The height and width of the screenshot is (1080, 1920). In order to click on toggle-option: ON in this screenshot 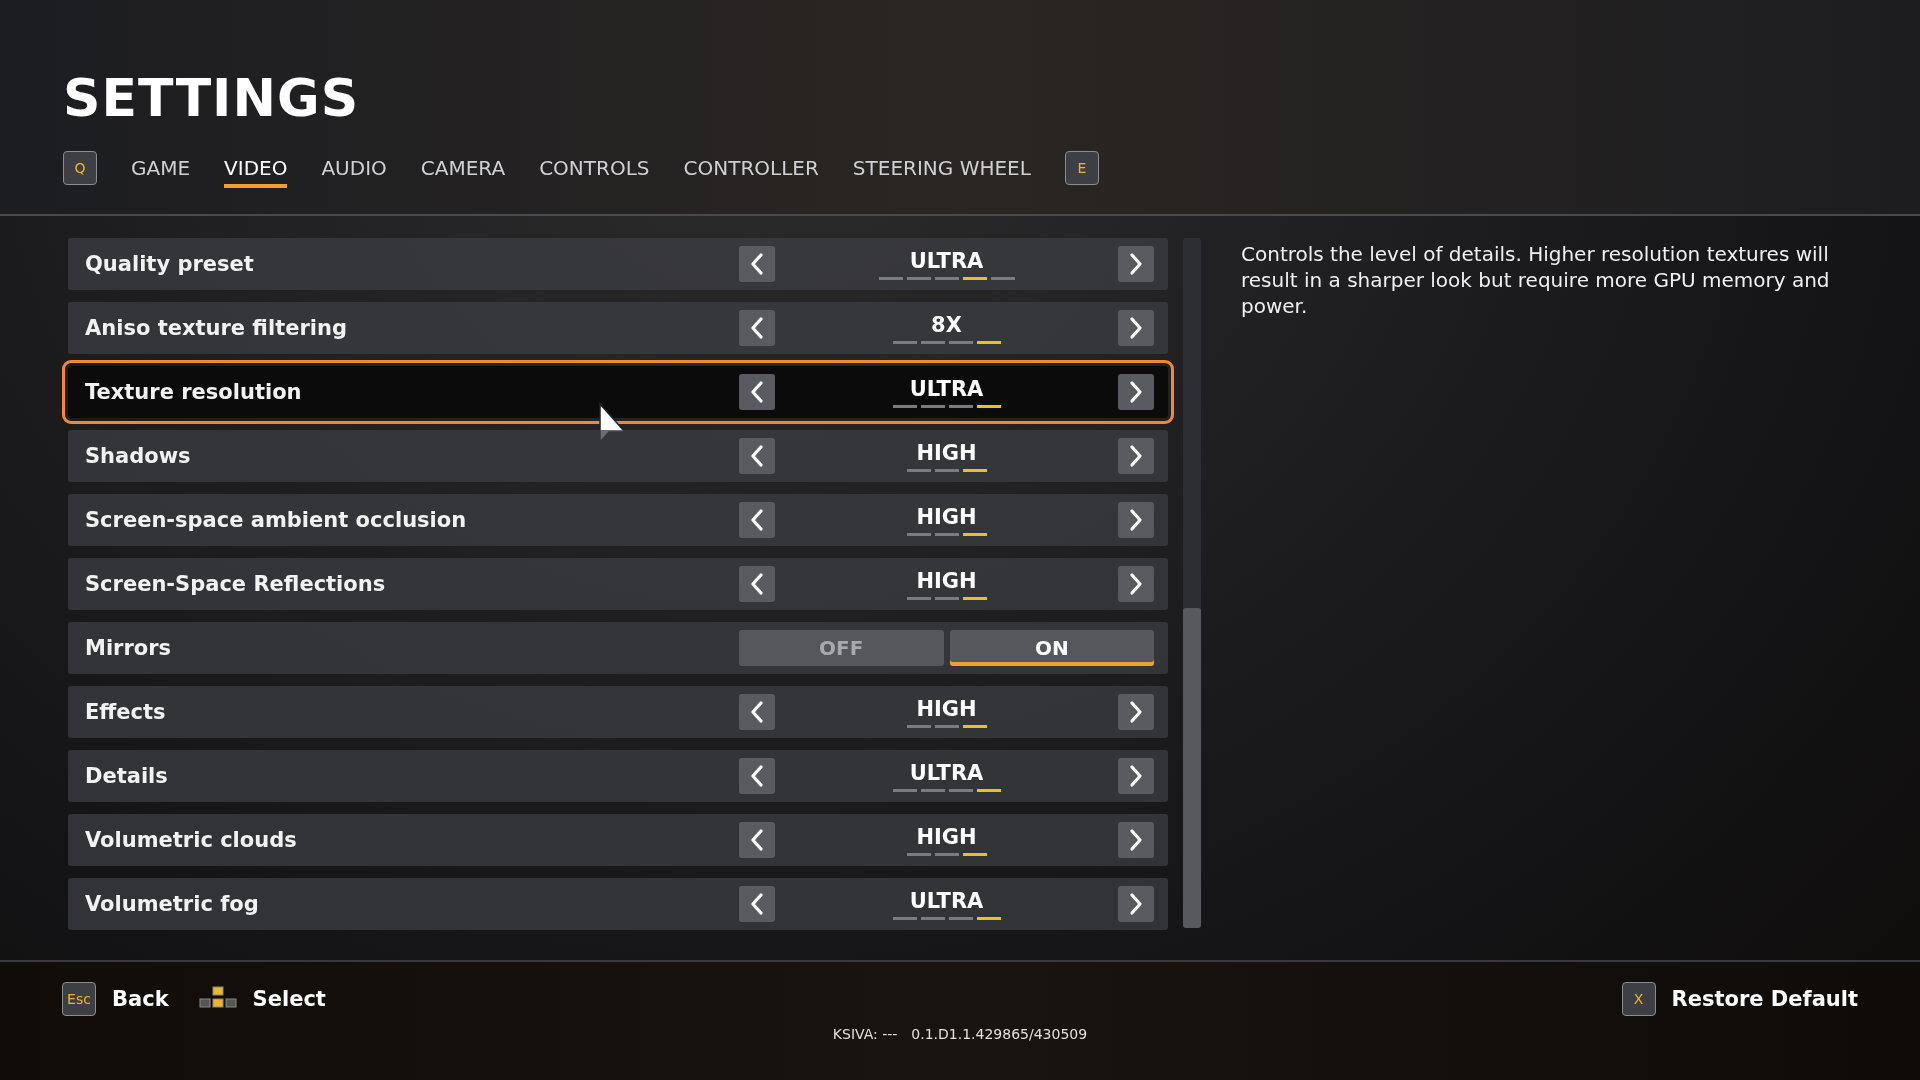, I will do `click(1051, 648)`.